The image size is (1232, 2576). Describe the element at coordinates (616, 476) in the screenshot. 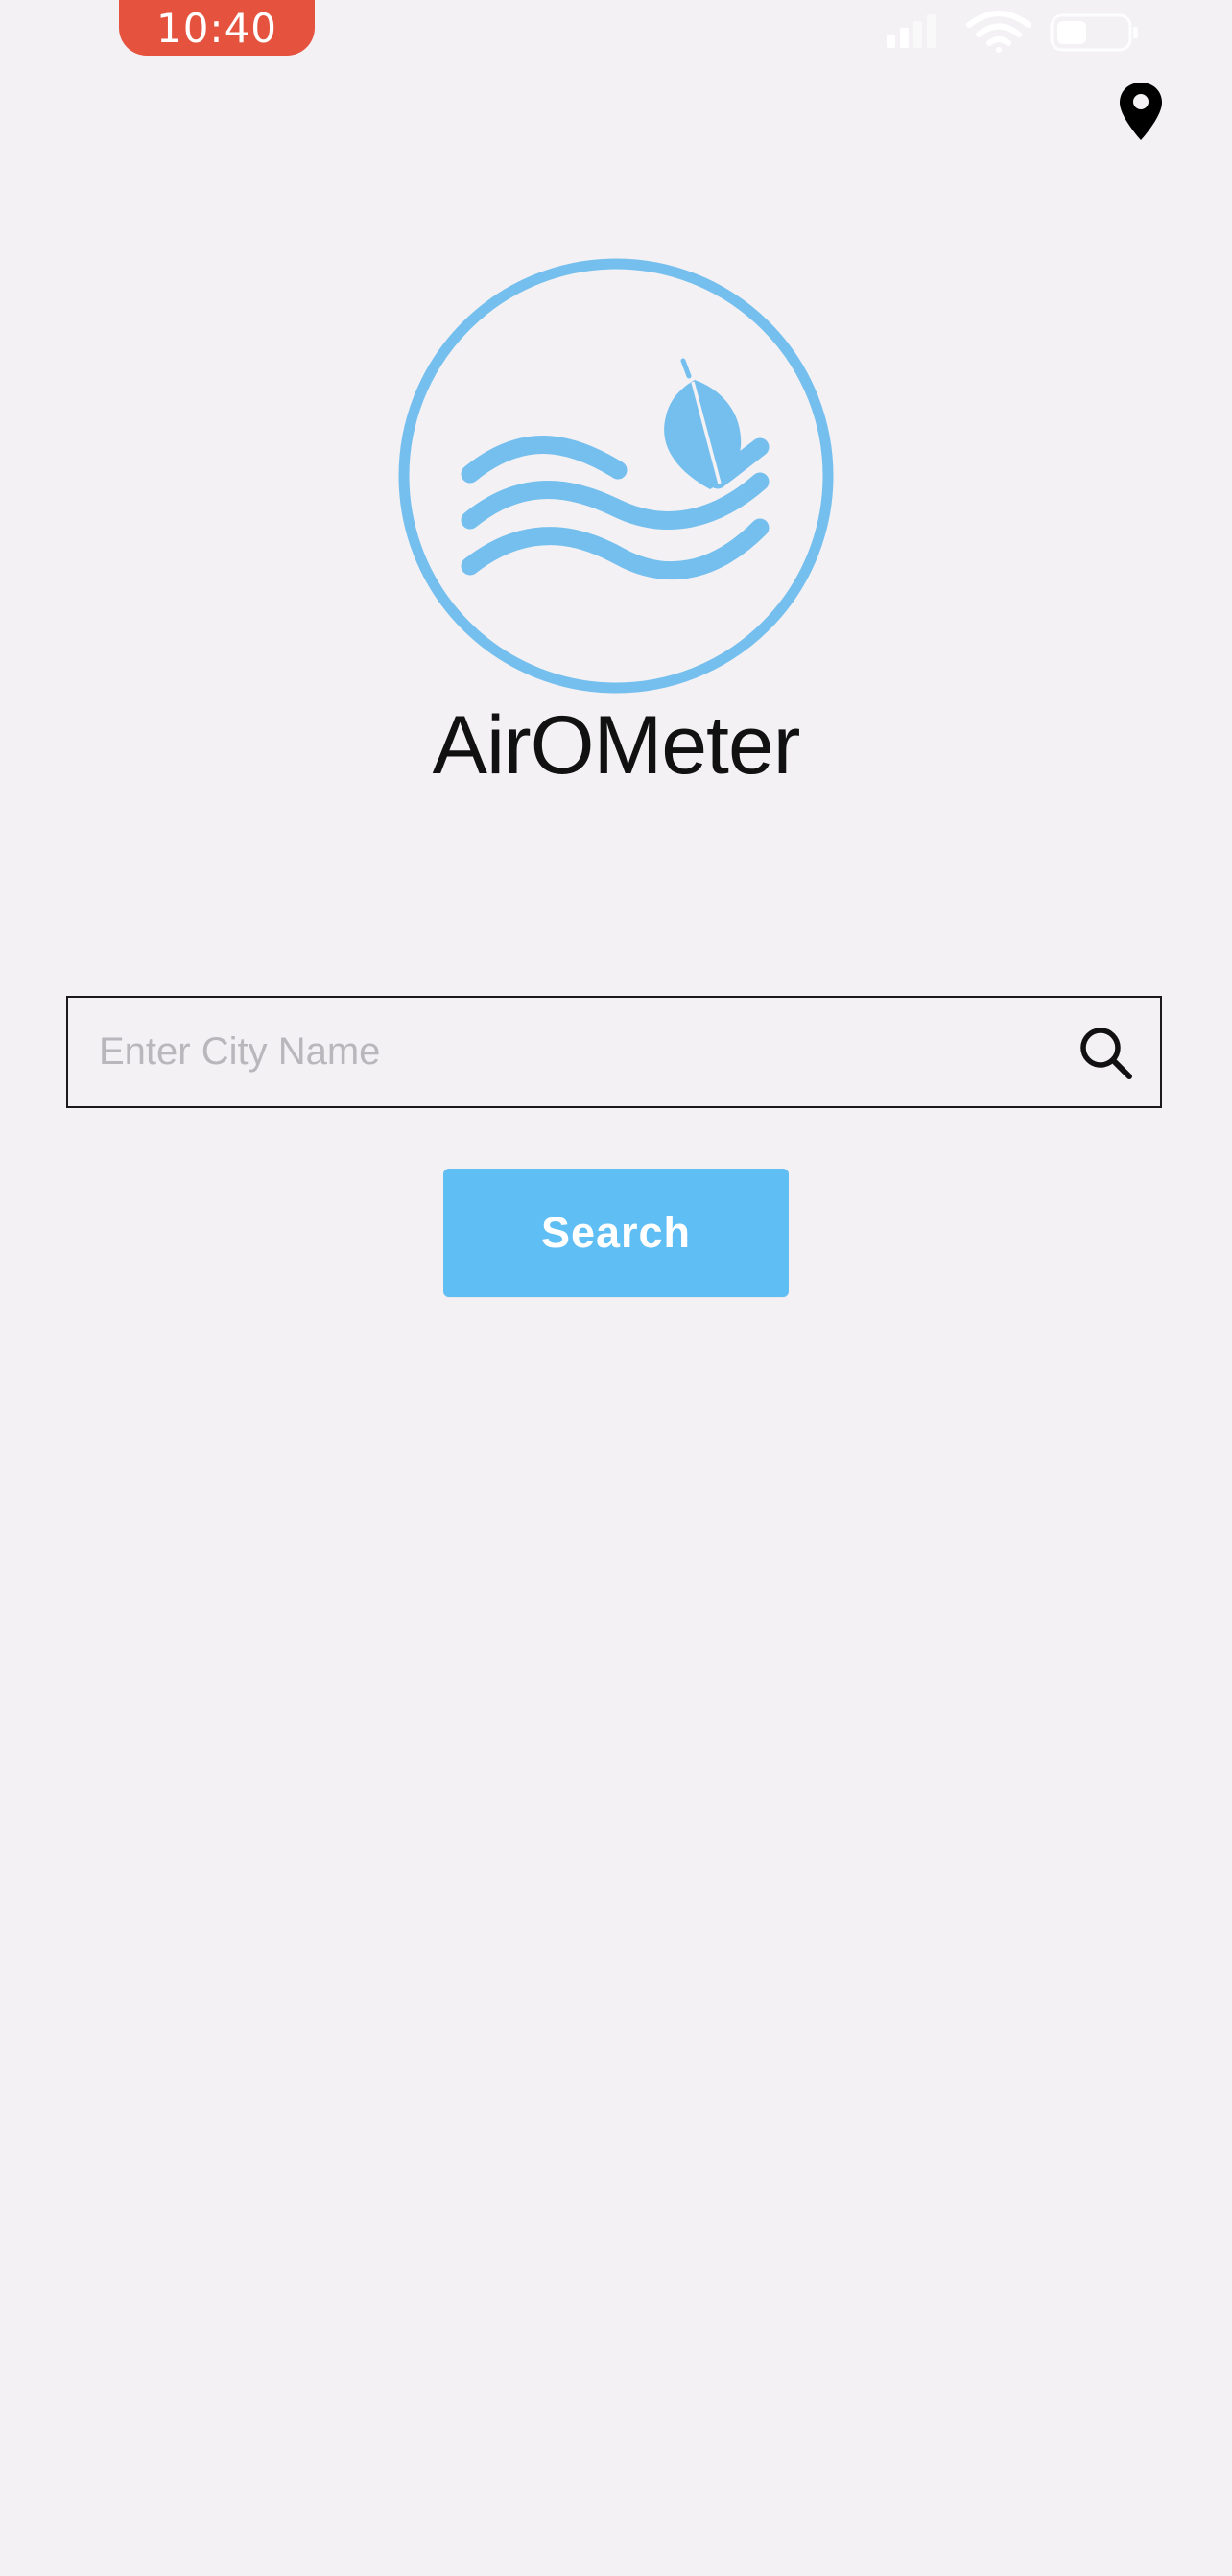

I see `app-logo` at that location.